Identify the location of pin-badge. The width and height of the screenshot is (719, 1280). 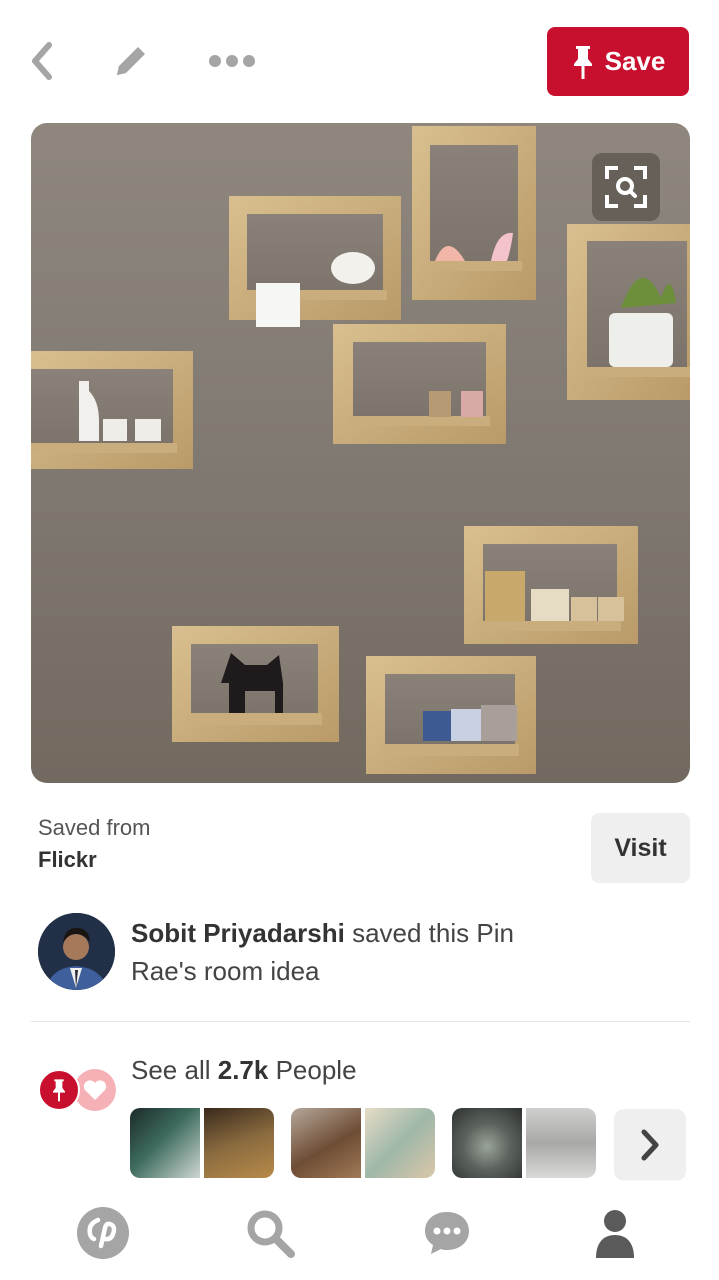
(59, 1090).